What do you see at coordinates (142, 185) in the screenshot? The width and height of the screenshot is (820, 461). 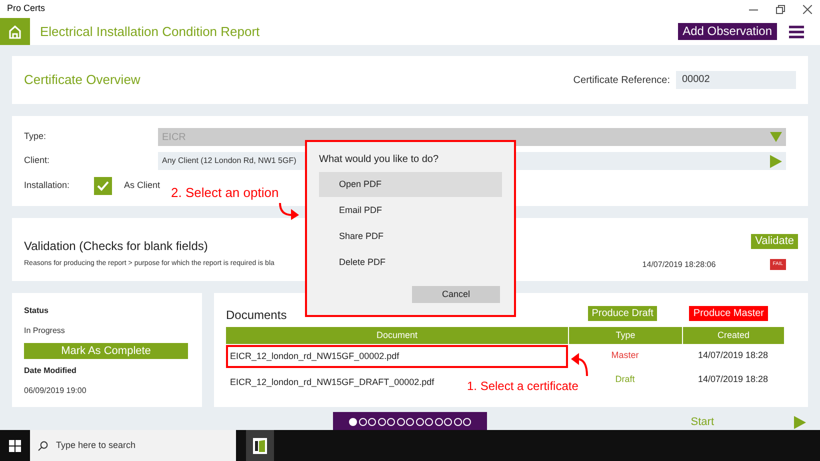 I see `checkbox-label: As Client` at bounding box center [142, 185].